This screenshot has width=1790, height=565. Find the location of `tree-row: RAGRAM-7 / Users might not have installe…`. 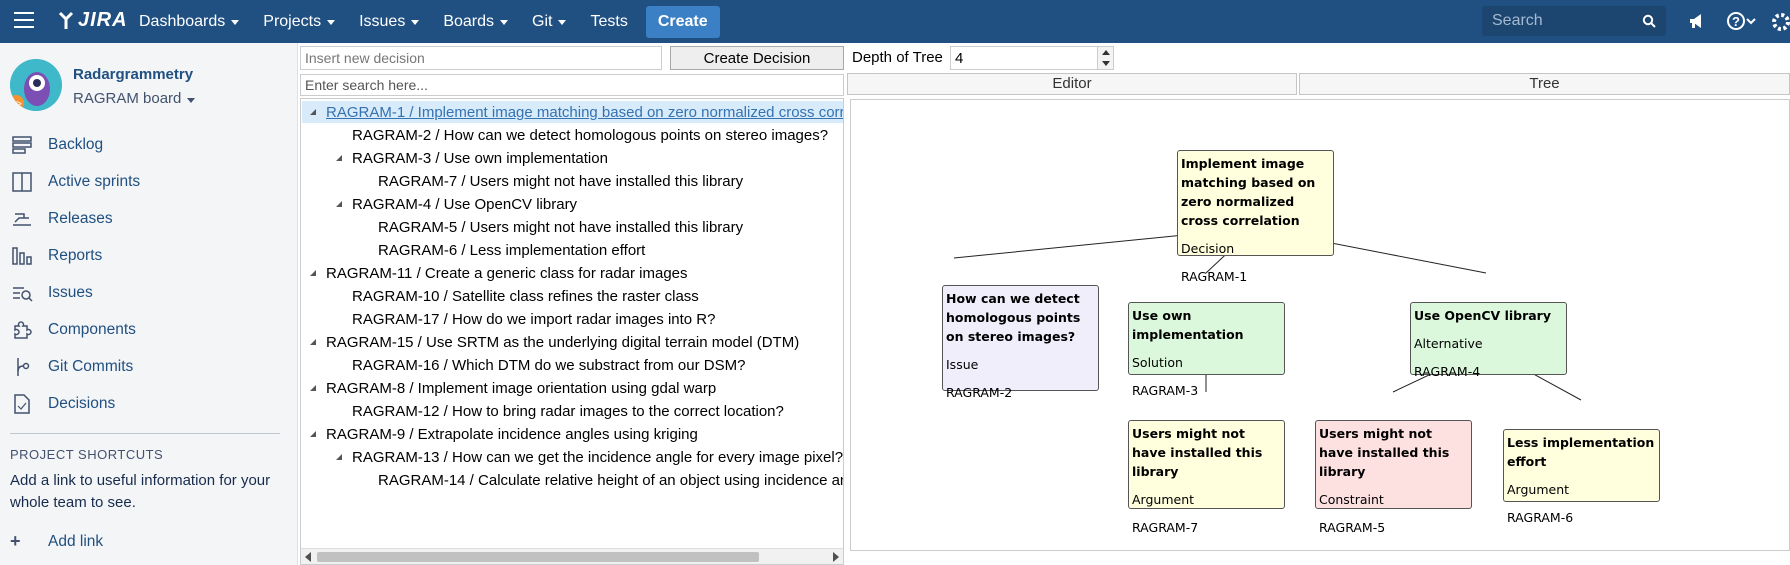

tree-row: RAGRAM-7 / Users might not have installe… is located at coordinates (552, 181).